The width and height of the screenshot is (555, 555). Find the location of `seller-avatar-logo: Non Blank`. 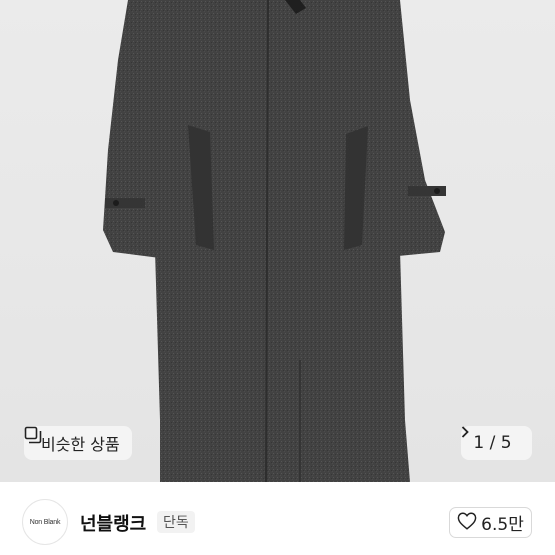

seller-avatar-logo: Non Blank is located at coordinates (45, 522).